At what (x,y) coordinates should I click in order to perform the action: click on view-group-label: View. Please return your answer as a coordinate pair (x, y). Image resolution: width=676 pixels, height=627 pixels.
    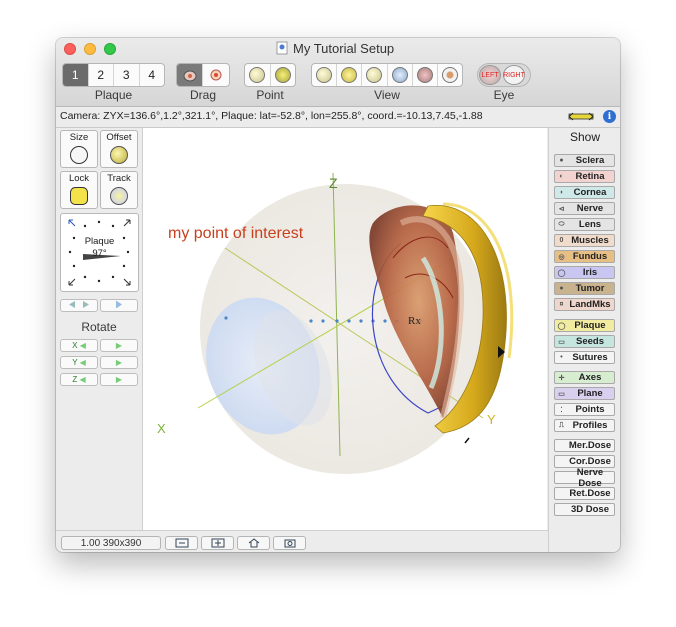
    Looking at the image, I should click on (387, 95).